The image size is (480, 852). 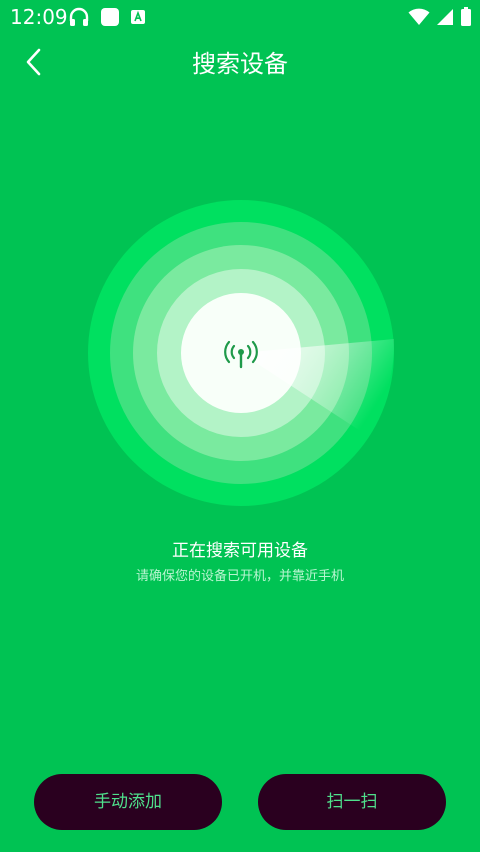 What do you see at coordinates (352, 802) in the screenshot?
I see `scan-button: 扫一扫` at bounding box center [352, 802].